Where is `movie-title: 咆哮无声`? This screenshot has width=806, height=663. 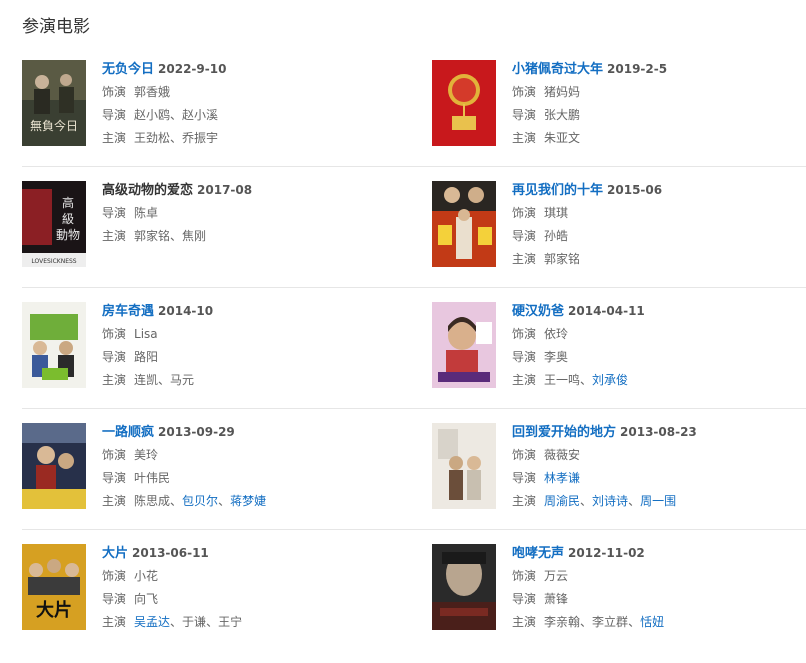
movie-title: 咆哮无声 is located at coordinates (538, 553).